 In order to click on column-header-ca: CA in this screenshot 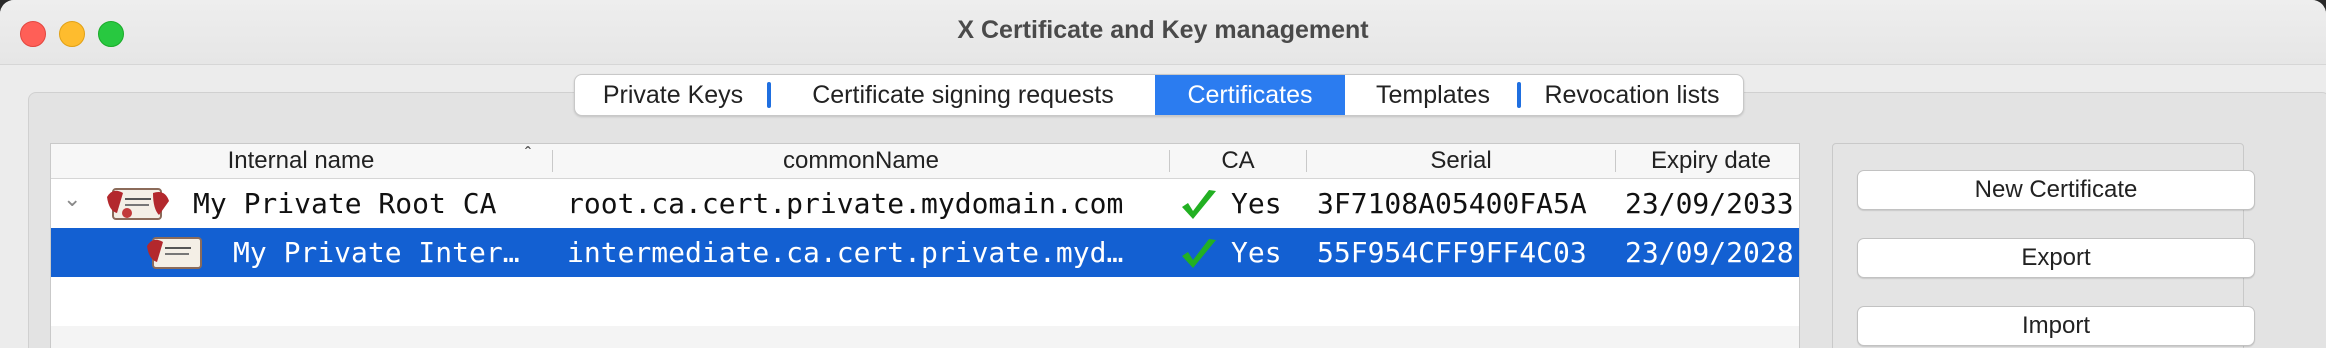, I will do `click(1238, 161)`.